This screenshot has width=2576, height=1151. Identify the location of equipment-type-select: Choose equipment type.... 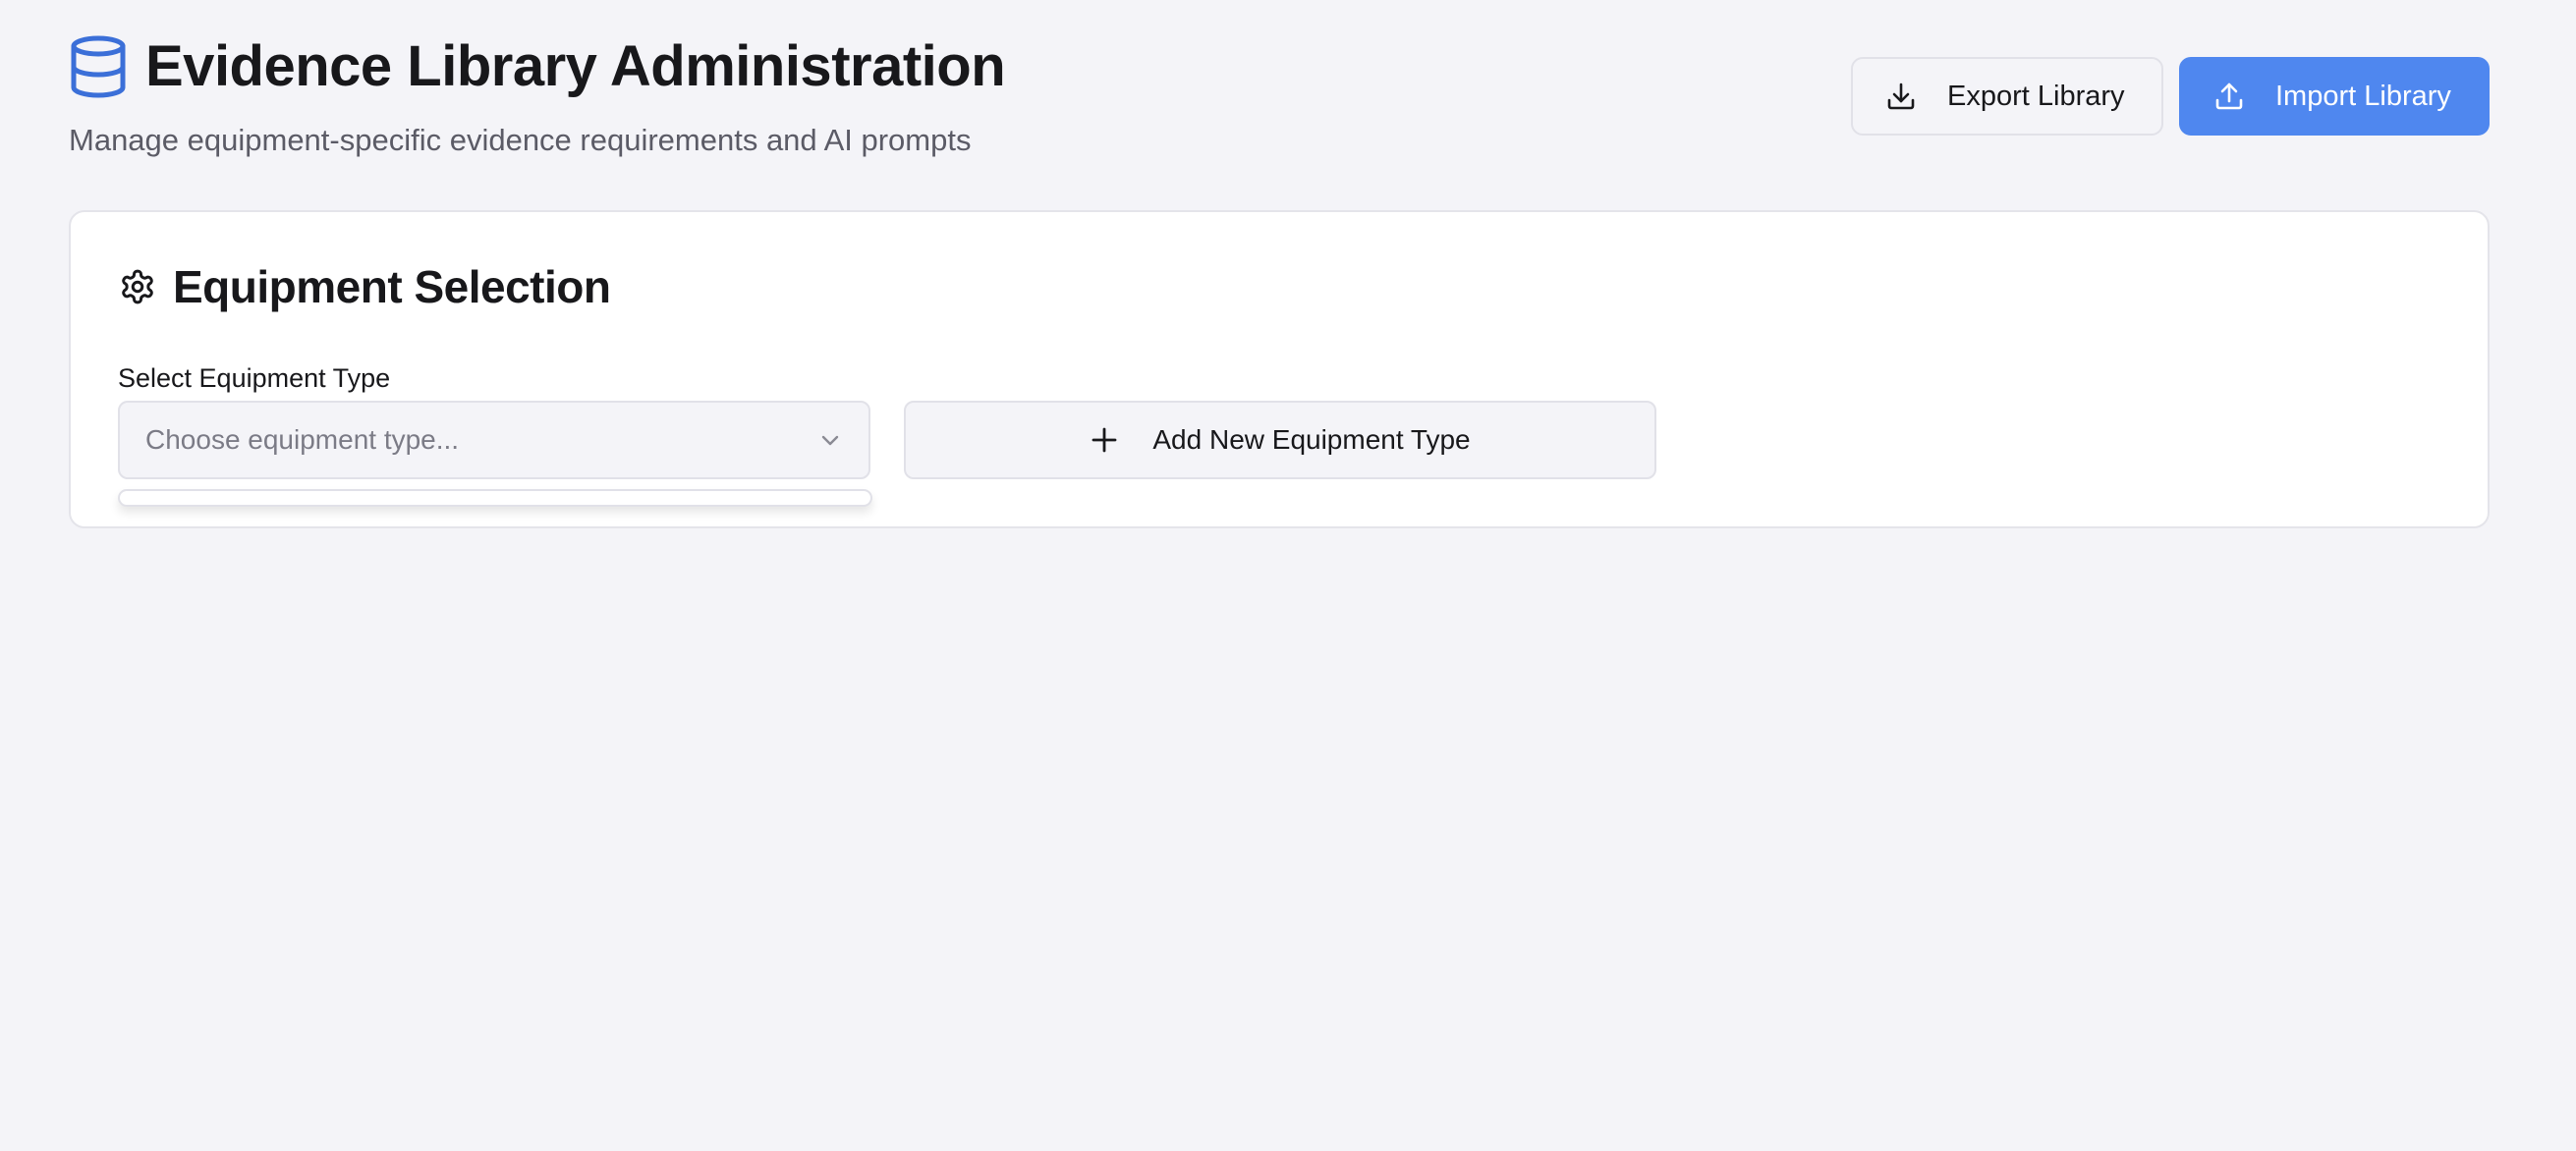
(494, 440).